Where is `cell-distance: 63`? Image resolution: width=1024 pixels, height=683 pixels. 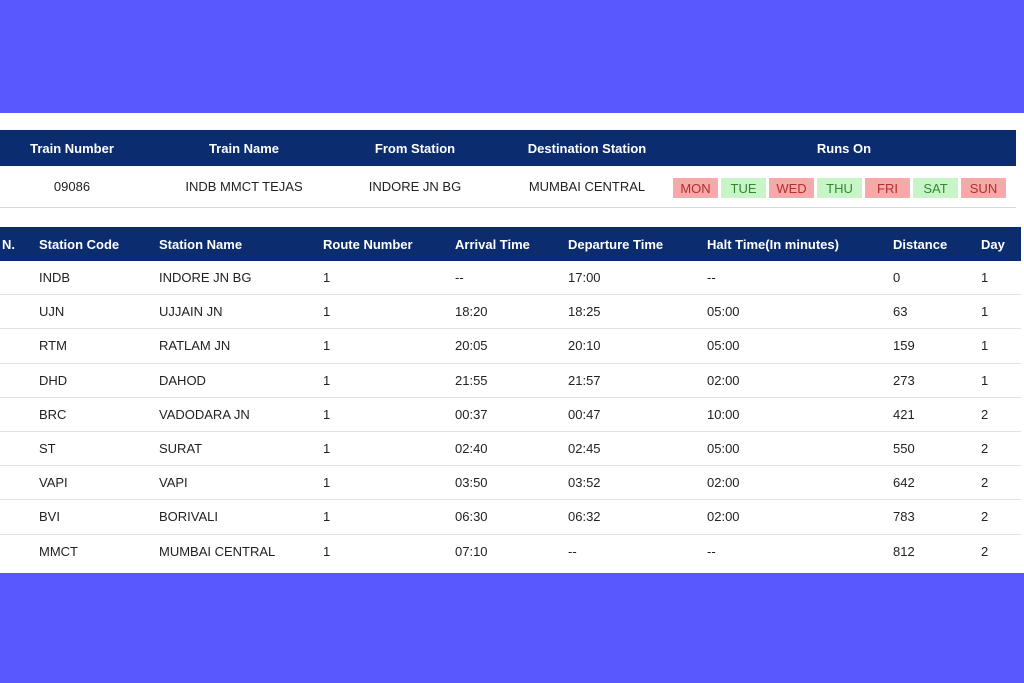 cell-distance: 63 is located at coordinates (900, 312).